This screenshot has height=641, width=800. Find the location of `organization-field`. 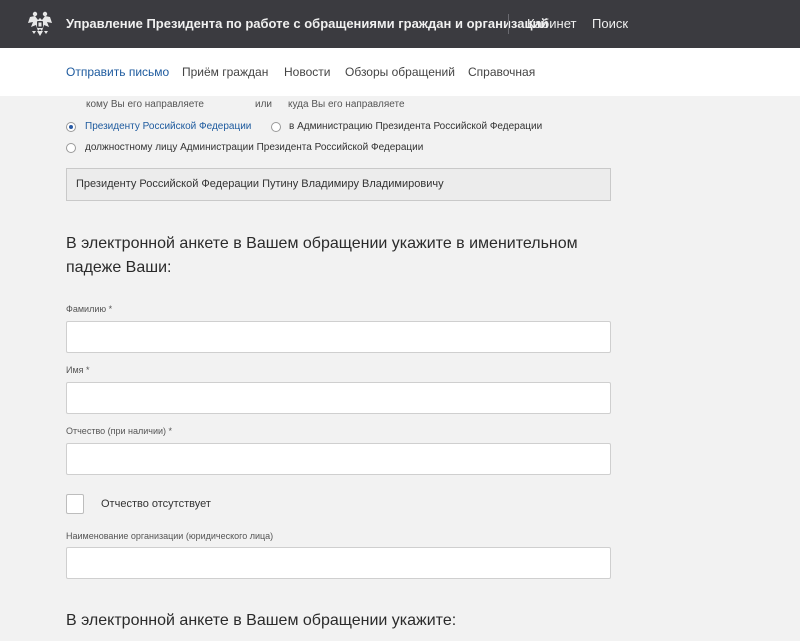

organization-field is located at coordinates (338, 563).